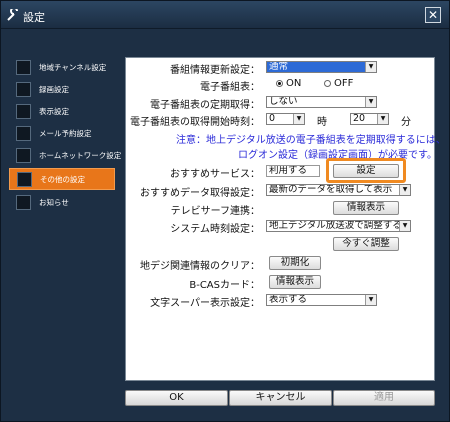  I want to click on adjust-now-button: 今すぐ調整, so click(366, 244).